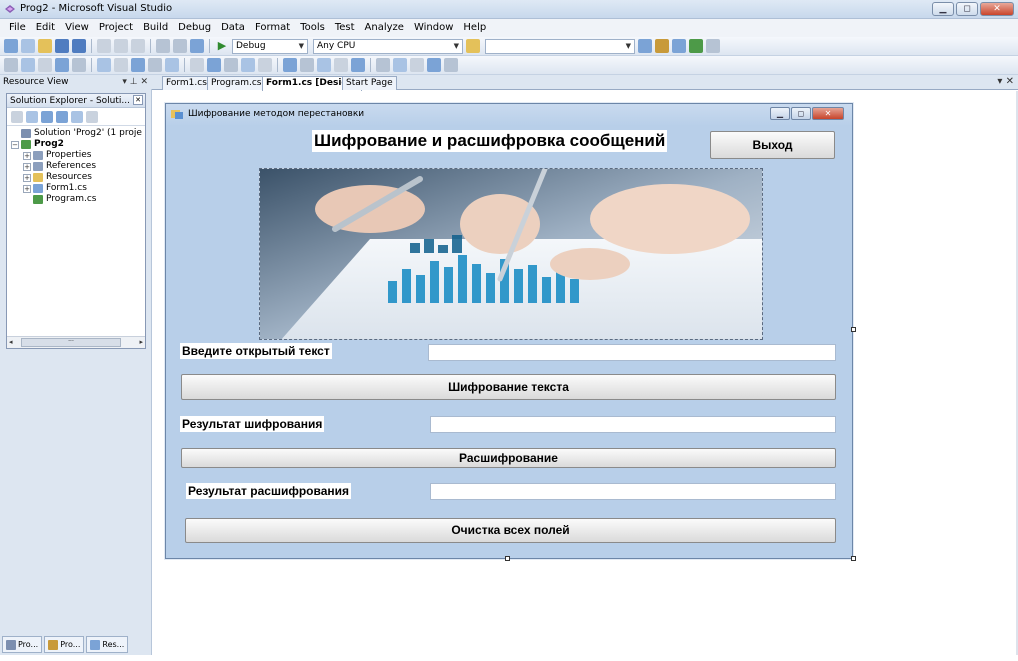 The image size is (1018, 661). I want to click on menu-item-tools: Tools, so click(312, 28).